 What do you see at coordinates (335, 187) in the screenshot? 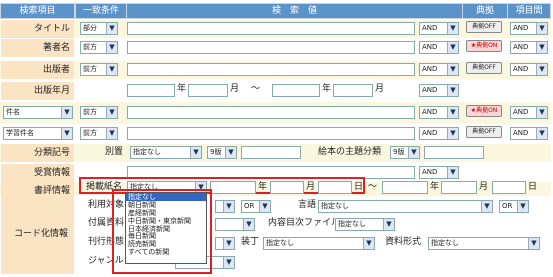
I see `review-day-from` at bounding box center [335, 187].